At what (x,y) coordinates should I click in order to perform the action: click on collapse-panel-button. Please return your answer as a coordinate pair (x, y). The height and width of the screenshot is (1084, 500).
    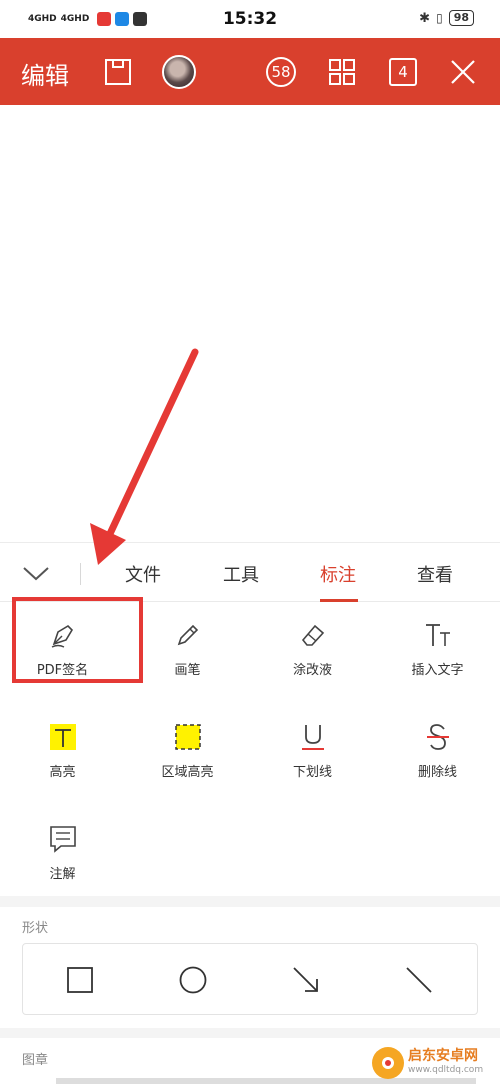
    Looking at the image, I should click on (36, 573).